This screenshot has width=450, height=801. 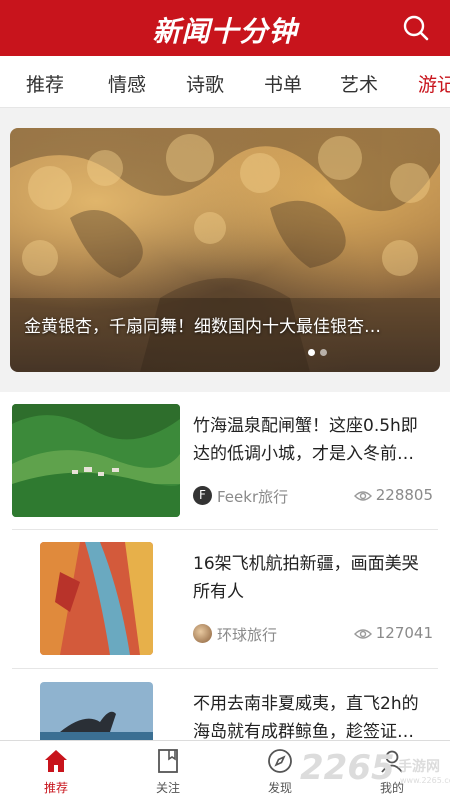 I want to click on watermark-number: 2265, so click(x=347, y=768).